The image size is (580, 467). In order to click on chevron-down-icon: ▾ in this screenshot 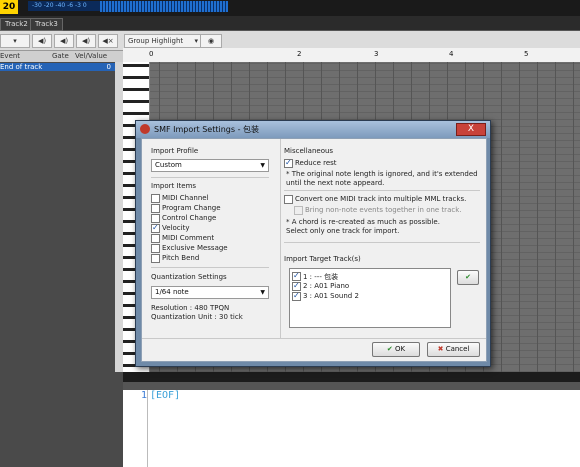, I will do `click(196, 41)`.